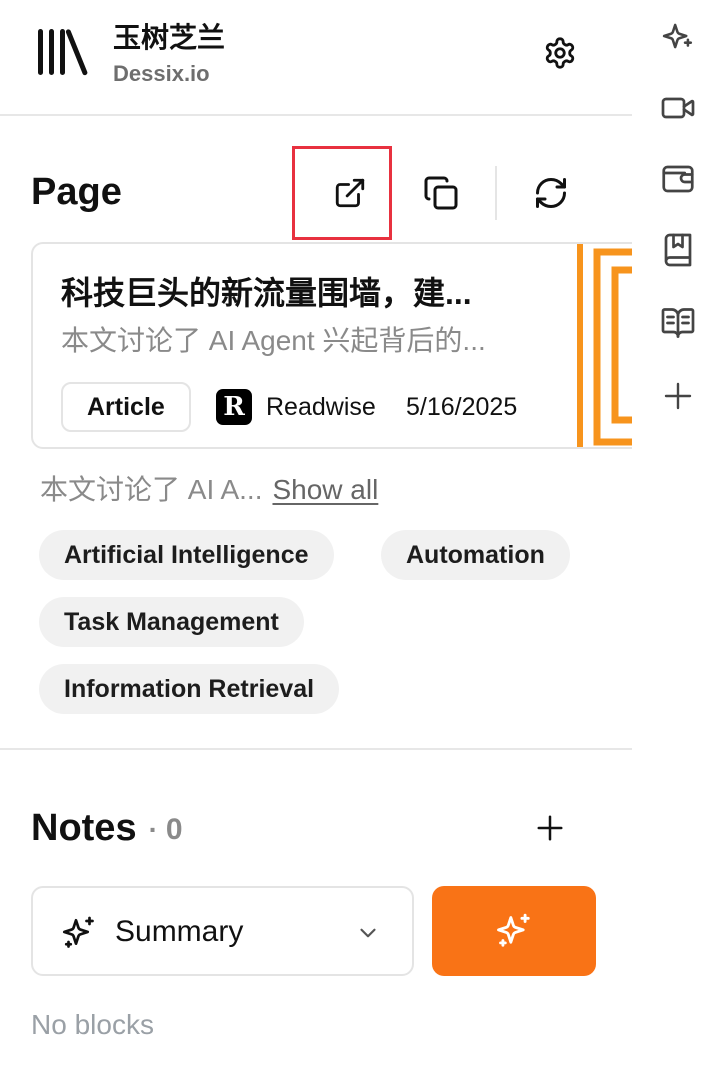  I want to click on notes-title: Notes, so click(84, 828).